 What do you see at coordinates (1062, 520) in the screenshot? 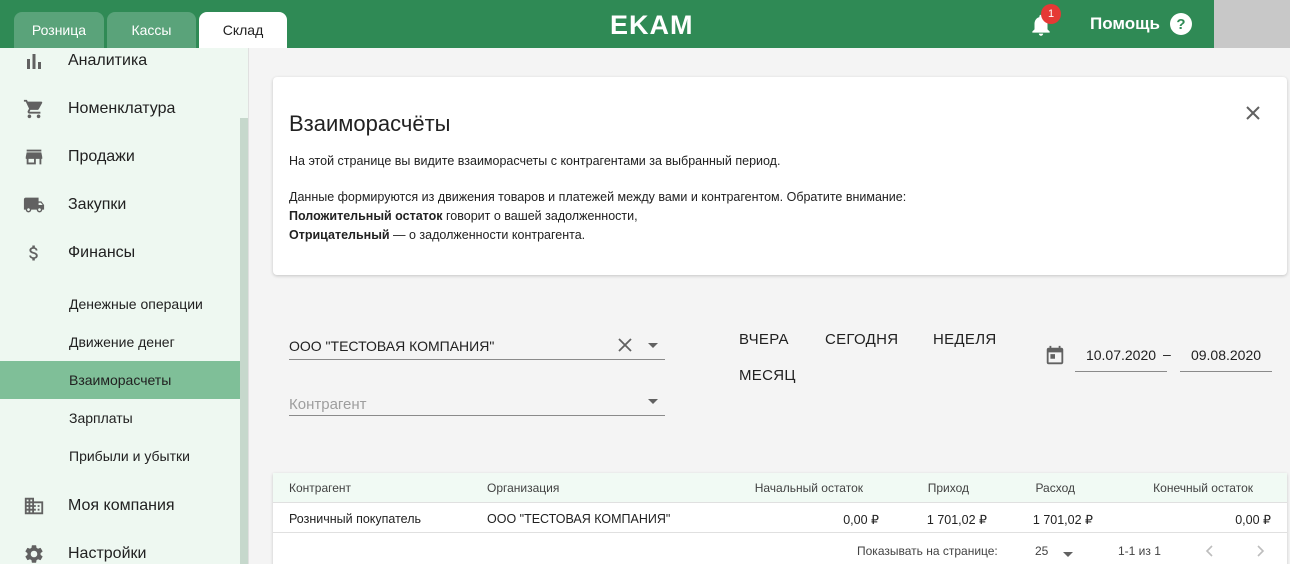
I see `cell-expense: 1 701,02 ₽` at bounding box center [1062, 520].